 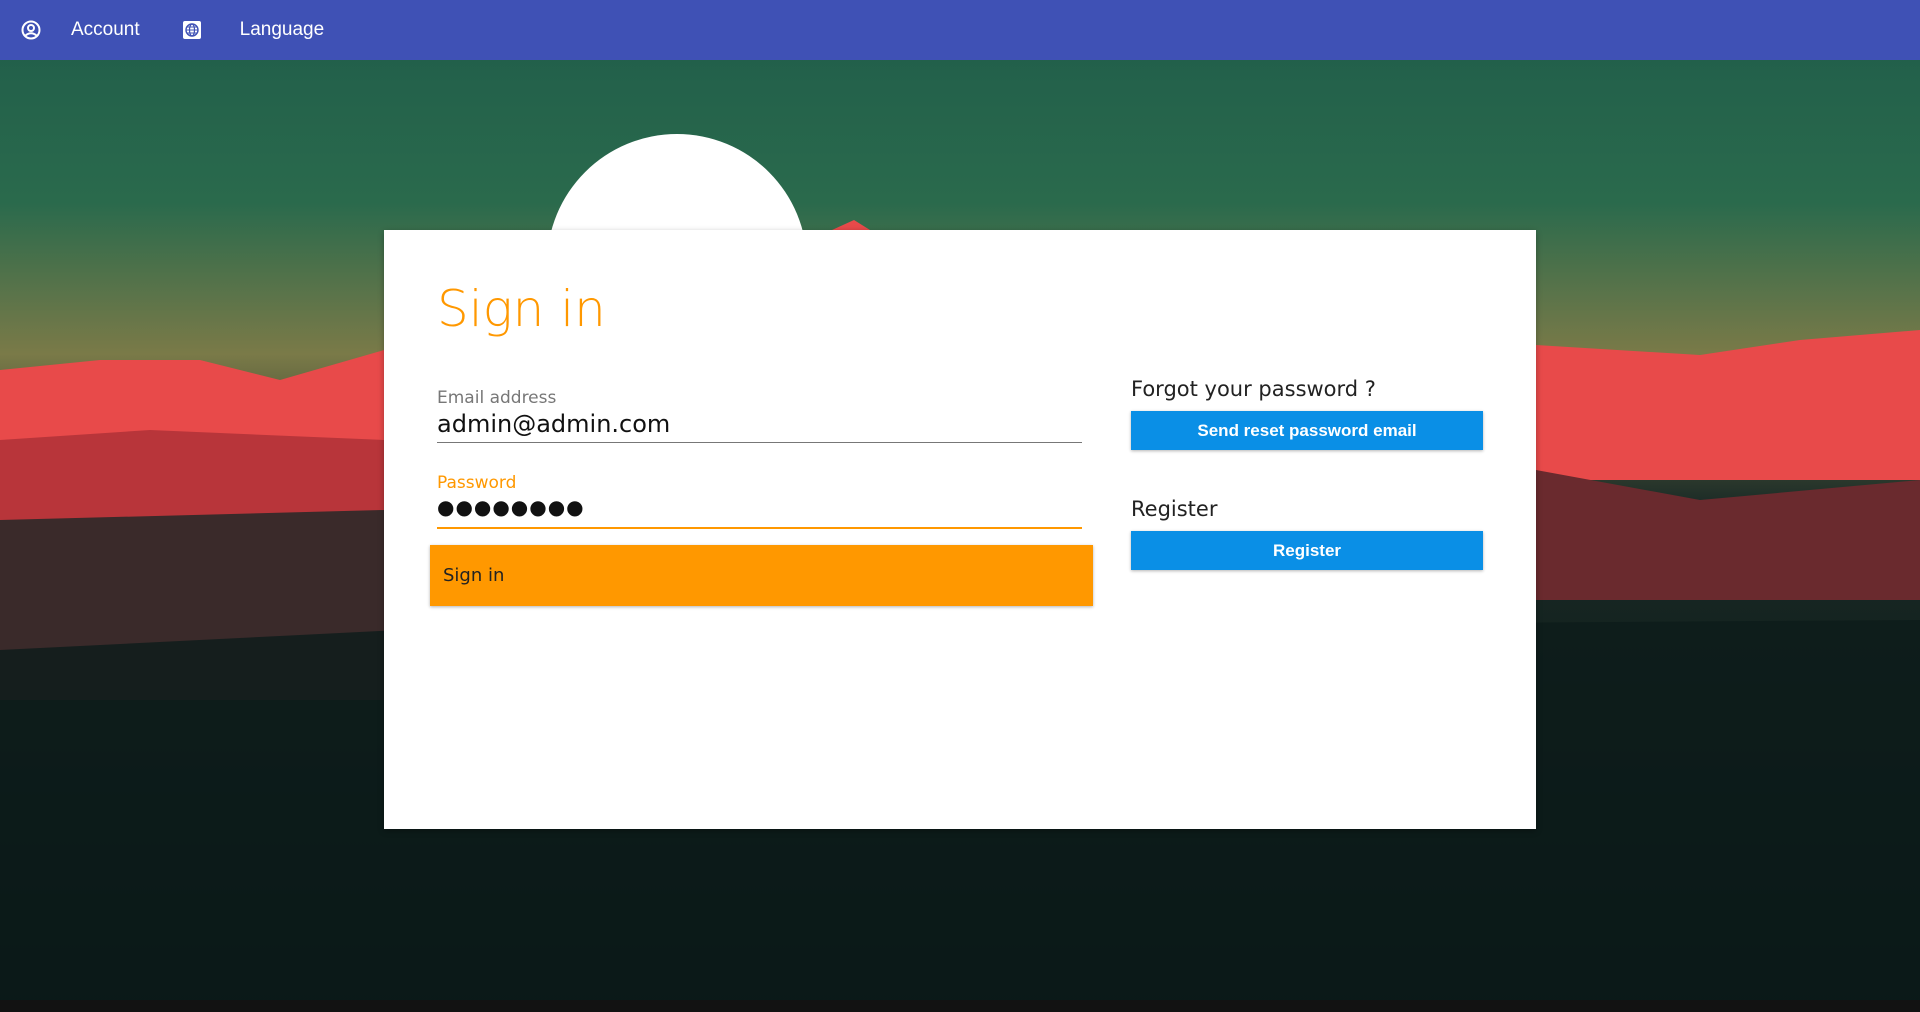 What do you see at coordinates (497, 398) in the screenshot?
I see `email-label: Email address` at bounding box center [497, 398].